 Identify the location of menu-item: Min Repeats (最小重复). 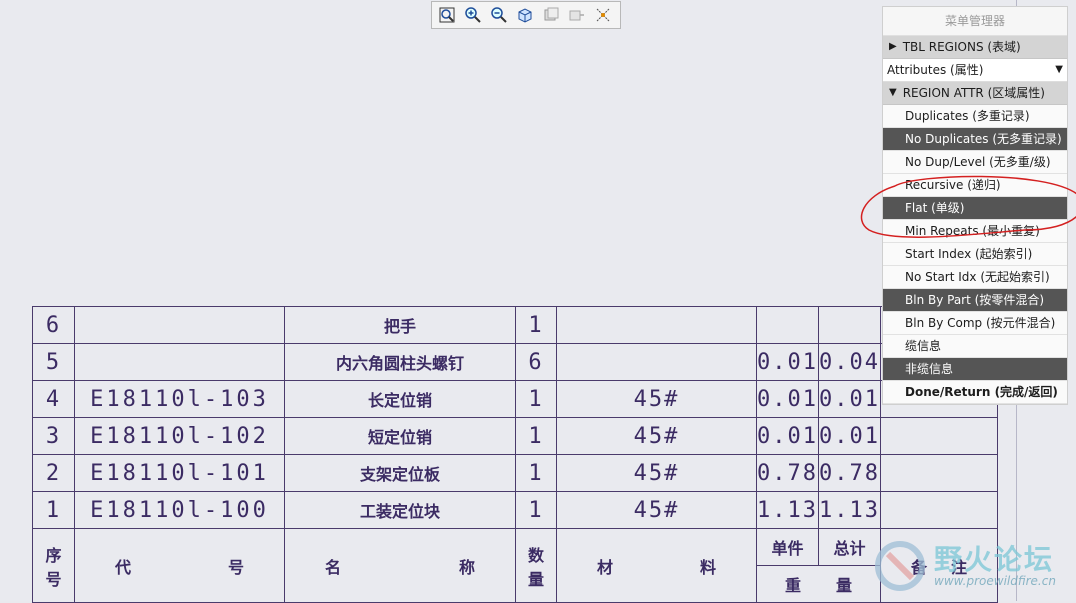
(975, 231).